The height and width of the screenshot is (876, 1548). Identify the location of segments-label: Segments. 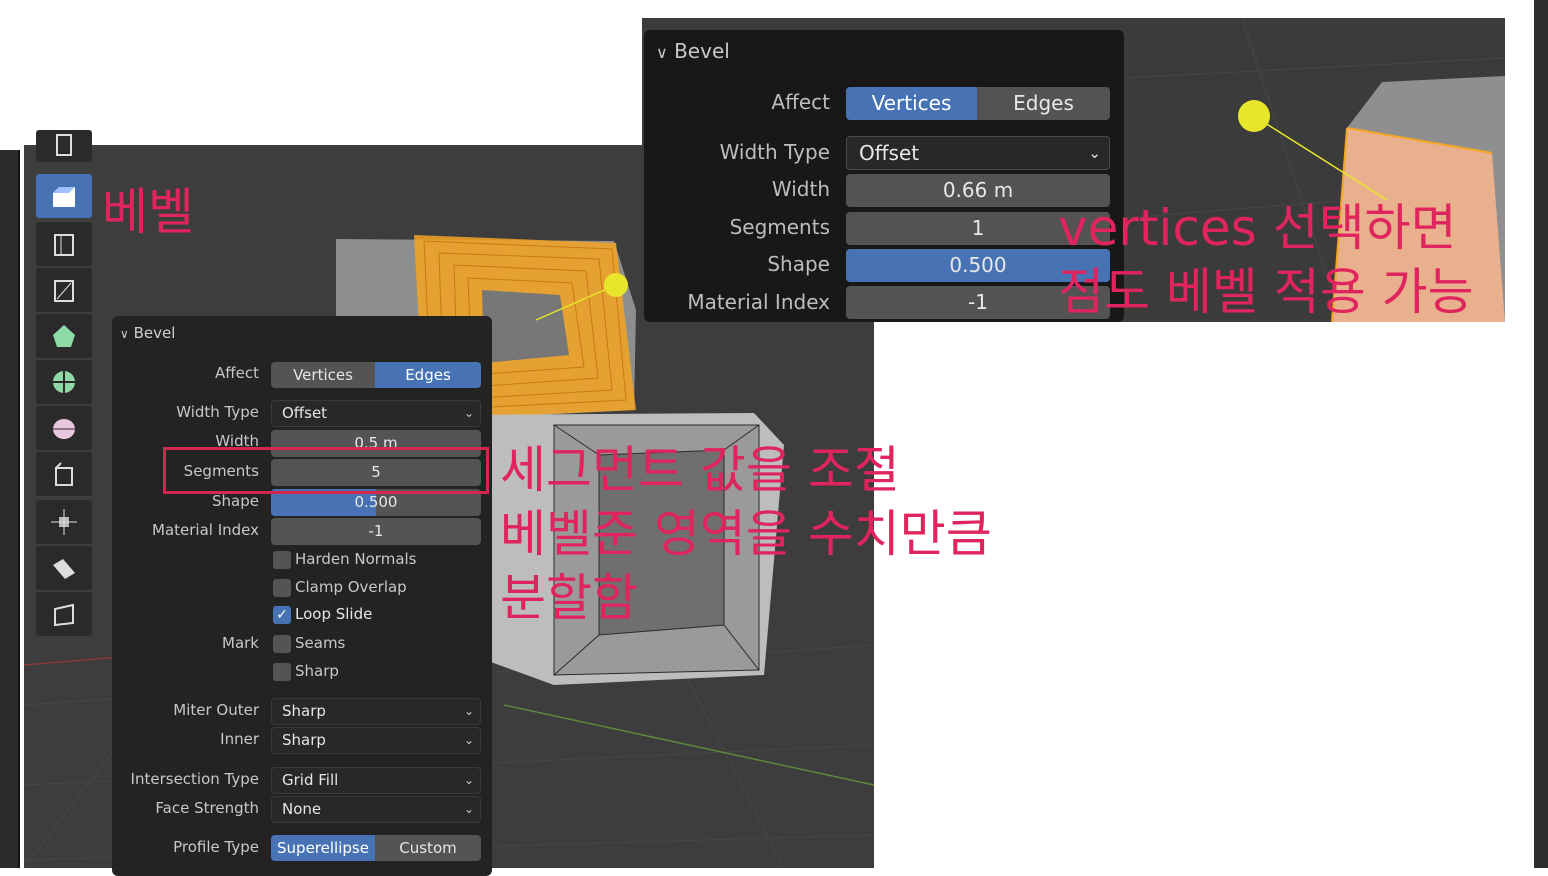
(779, 227).